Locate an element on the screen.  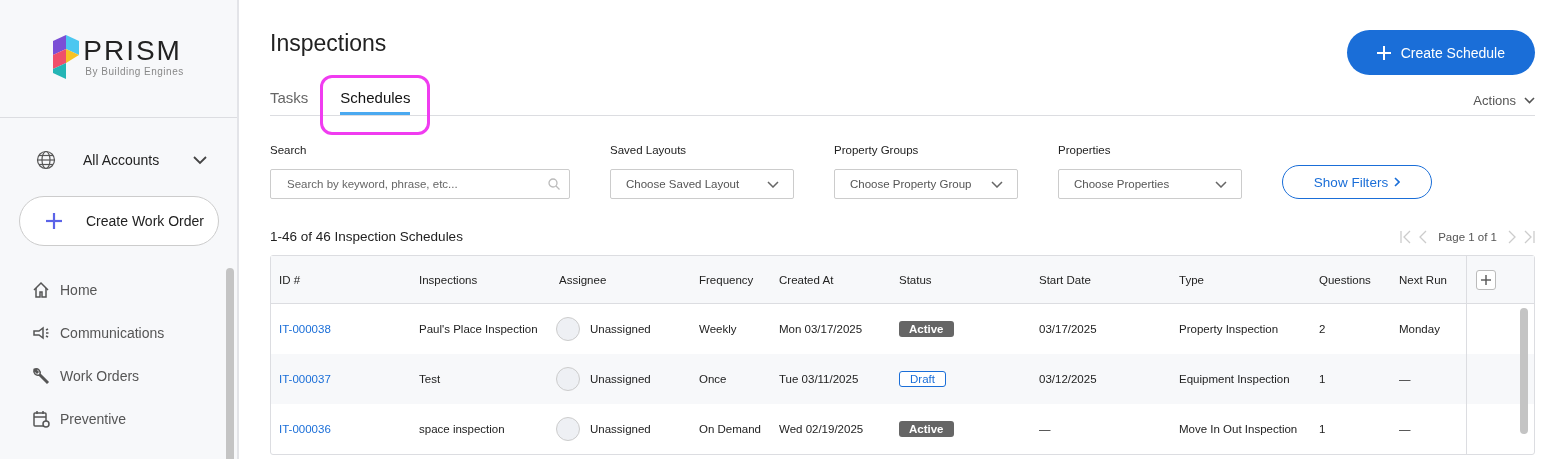
status-badge: Draft is located at coordinates (922, 379).